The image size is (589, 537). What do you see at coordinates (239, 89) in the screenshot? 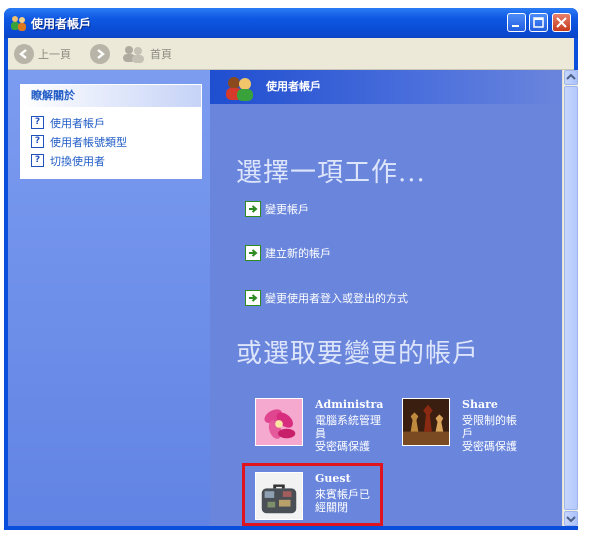
I see `user-accounts-icon` at bounding box center [239, 89].